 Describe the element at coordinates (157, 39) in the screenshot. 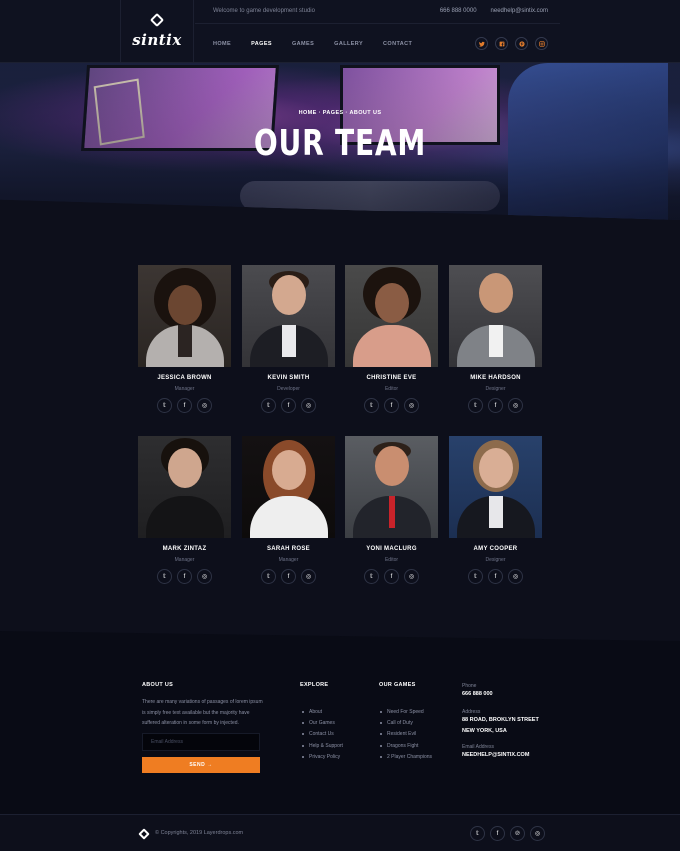

I see `logo-text: sintix` at that location.